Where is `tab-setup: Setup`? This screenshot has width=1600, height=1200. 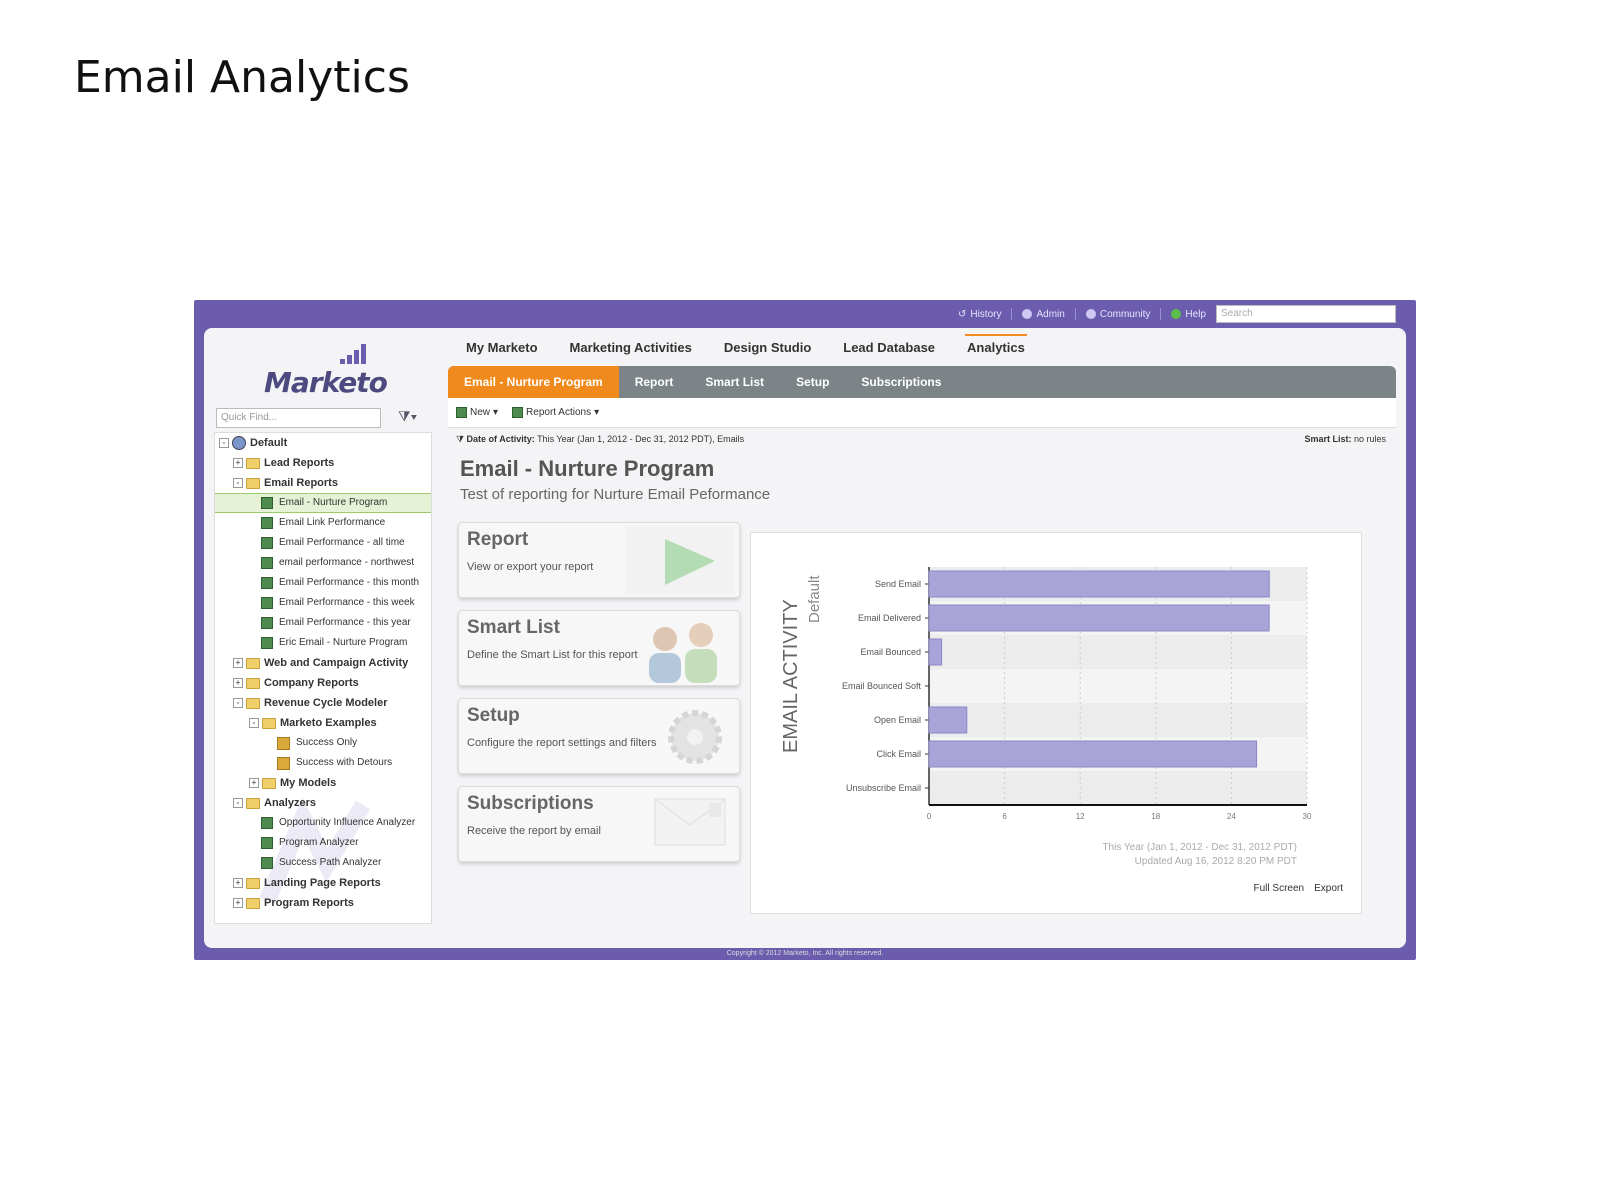 tab-setup: Setup is located at coordinates (812, 382).